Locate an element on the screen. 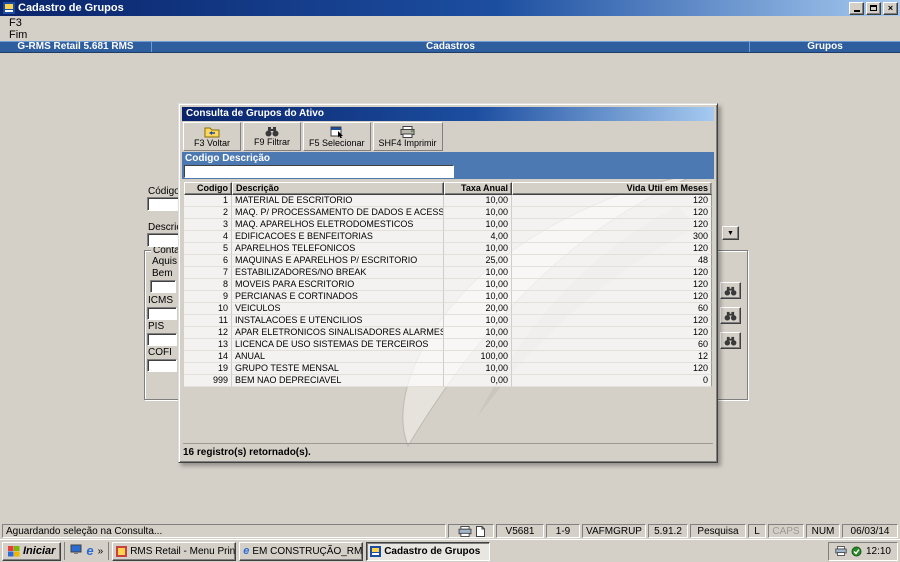  maximize-icon is located at coordinates (873, 8).